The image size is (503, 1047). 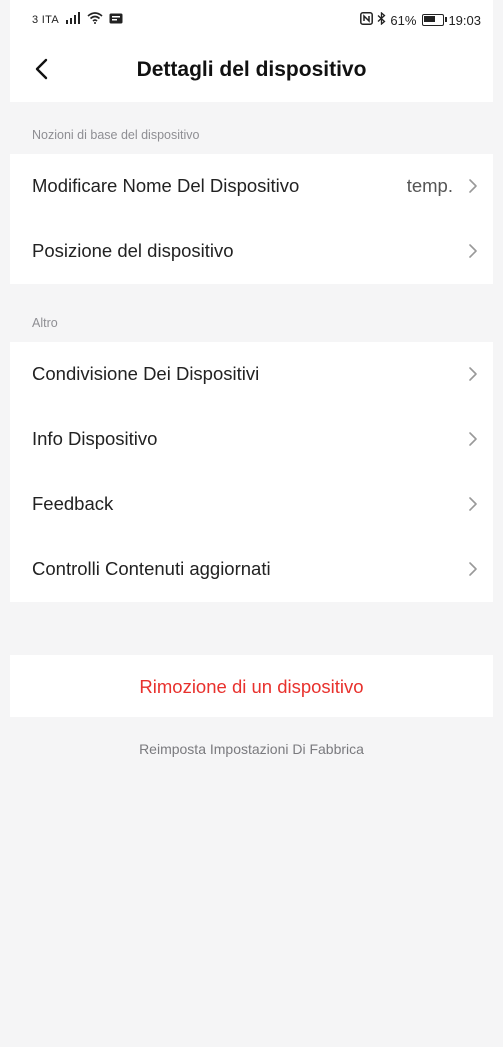 What do you see at coordinates (166, 185) in the screenshot?
I see `row-label: Modificare Nome Del Dispositivo` at bounding box center [166, 185].